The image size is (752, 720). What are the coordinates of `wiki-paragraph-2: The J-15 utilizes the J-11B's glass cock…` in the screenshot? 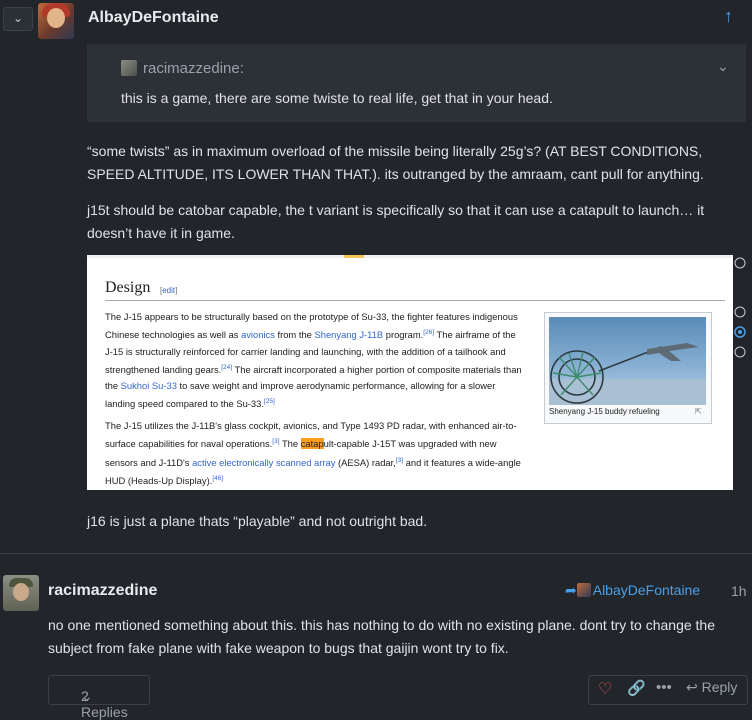 It's located at (313, 453).